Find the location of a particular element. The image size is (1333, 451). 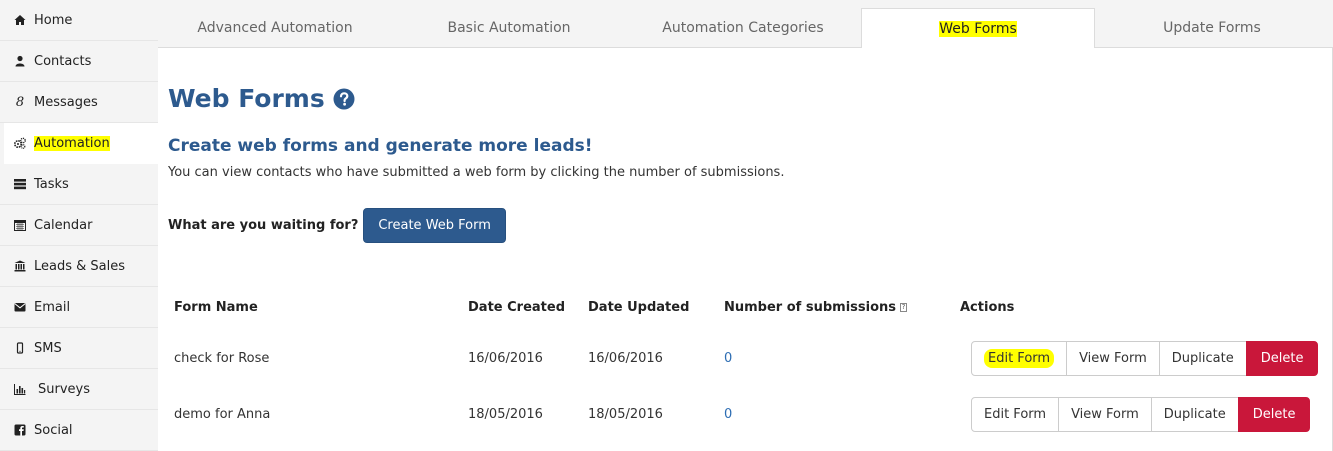

cogs-icon is located at coordinates (20, 143).